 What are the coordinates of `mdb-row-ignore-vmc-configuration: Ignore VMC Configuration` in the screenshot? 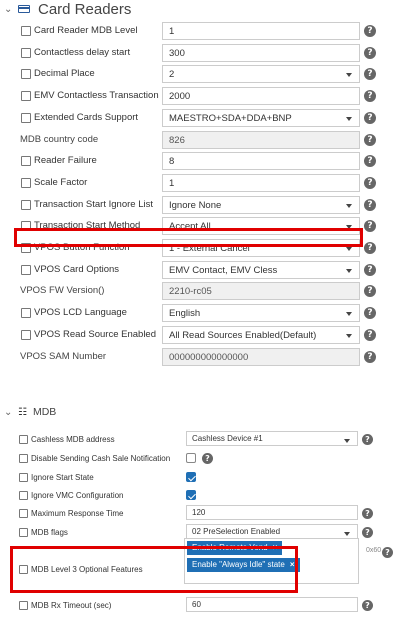 It's located at (200, 495).